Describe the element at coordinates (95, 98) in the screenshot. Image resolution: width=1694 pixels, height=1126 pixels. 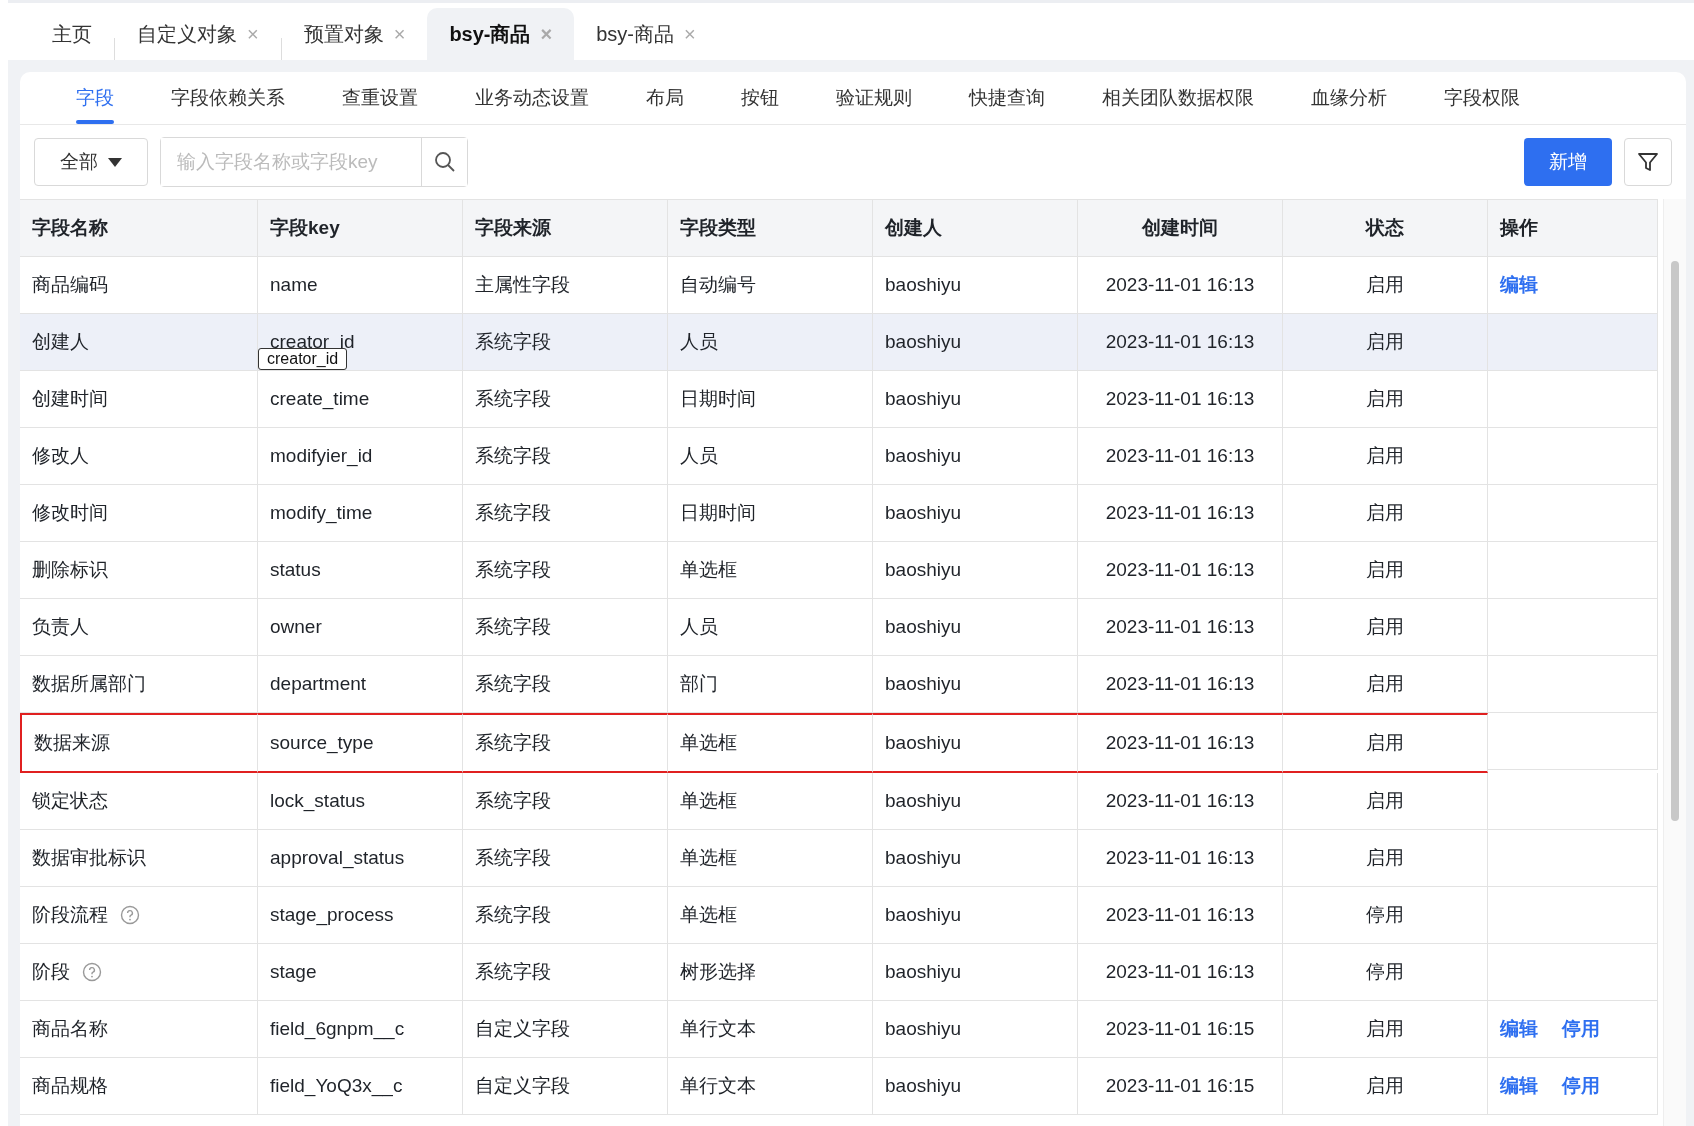
I see `section-tab: 字段` at that location.